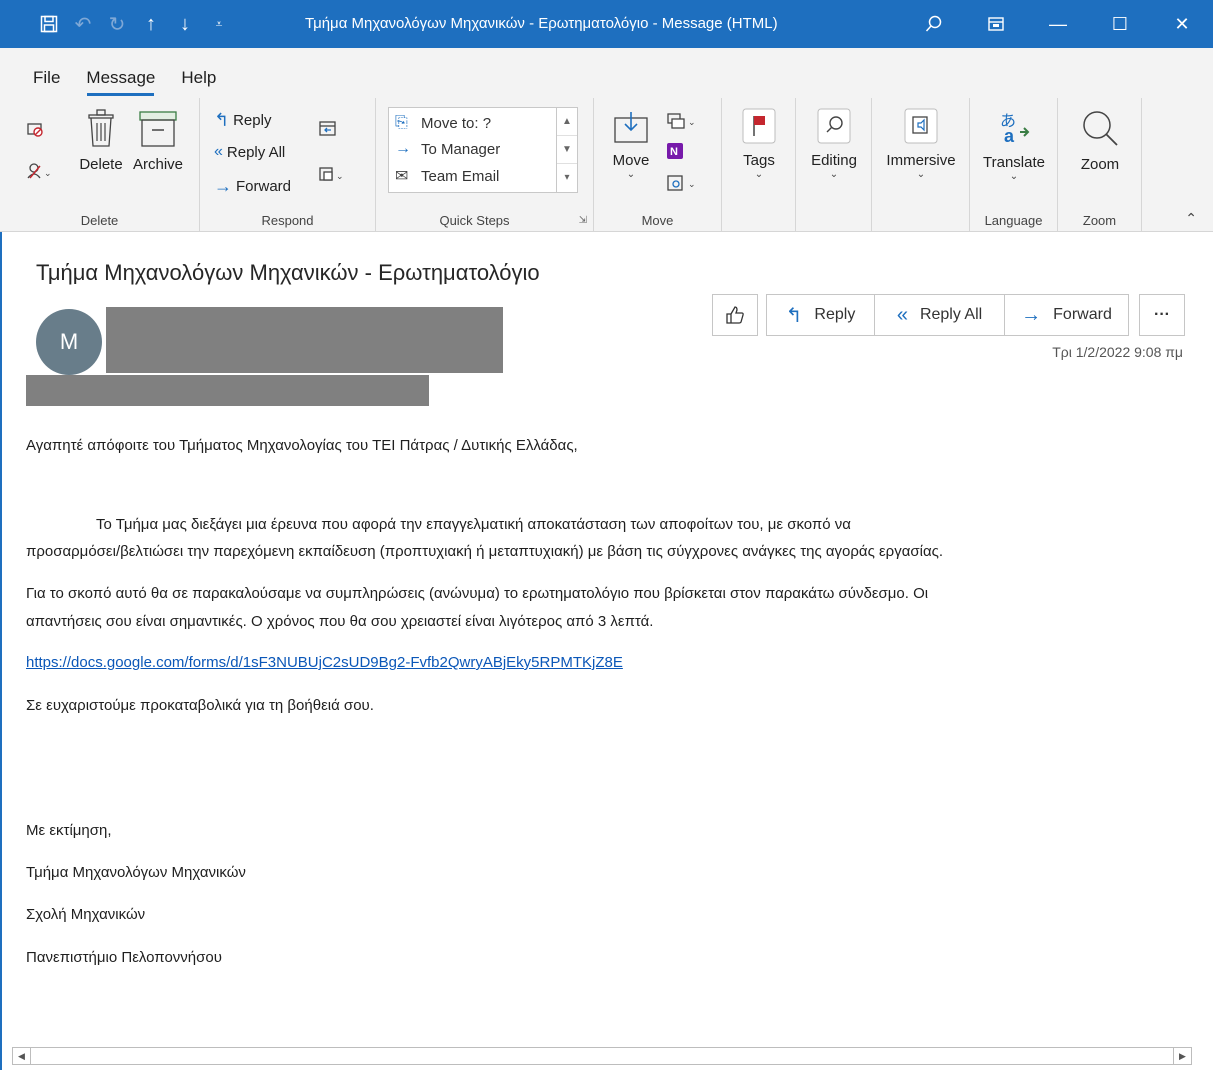 The height and width of the screenshot is (1070, 1213). Describe the element at coordinates (583, 220) in the screenshot. I see `quick-steps-launcher-icon: ⇲` at that location.